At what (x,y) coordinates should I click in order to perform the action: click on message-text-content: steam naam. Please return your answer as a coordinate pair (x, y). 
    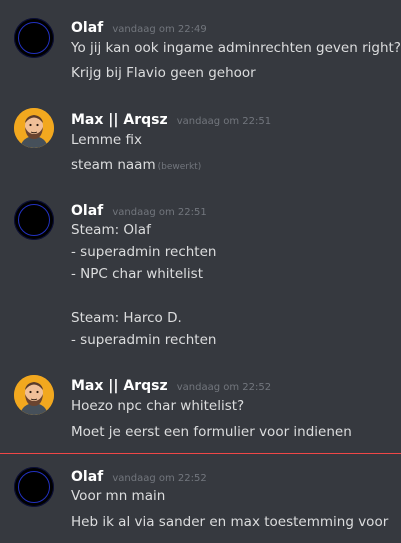
    Looking at the image, I should click on (113, 165).